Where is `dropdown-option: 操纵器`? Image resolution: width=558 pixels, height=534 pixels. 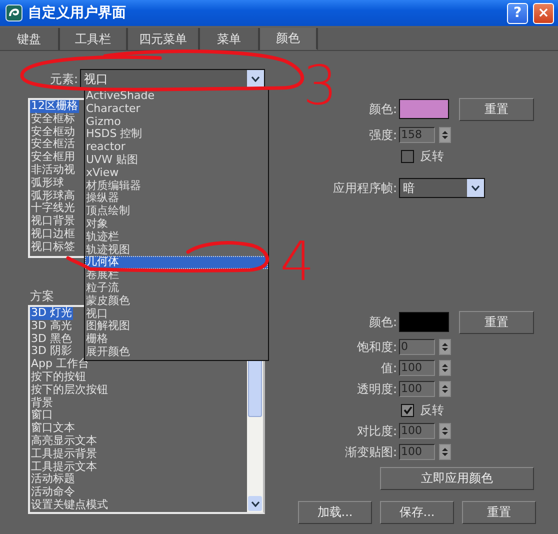 dropdown-option: 操纵器 is located at coordinates (176, 199).